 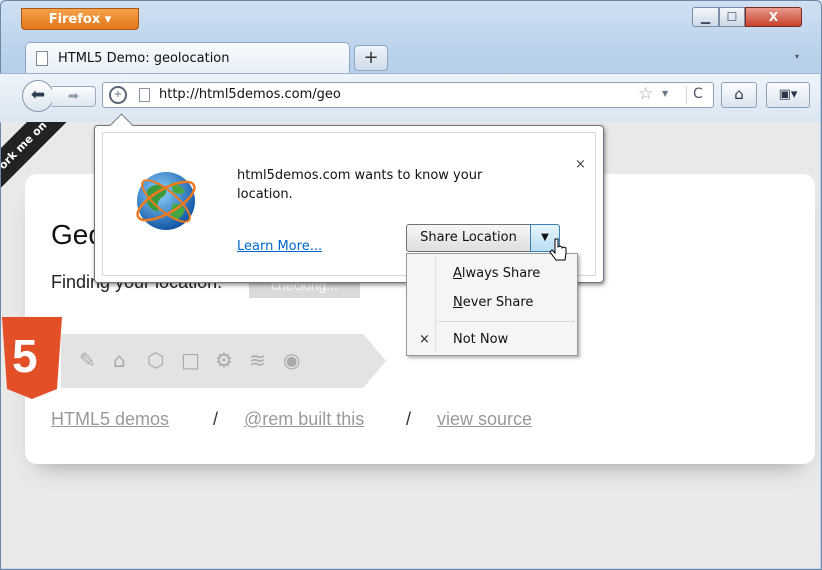 I want to click on forward-arrow-icon: ➡, so click(x=73, y=96).